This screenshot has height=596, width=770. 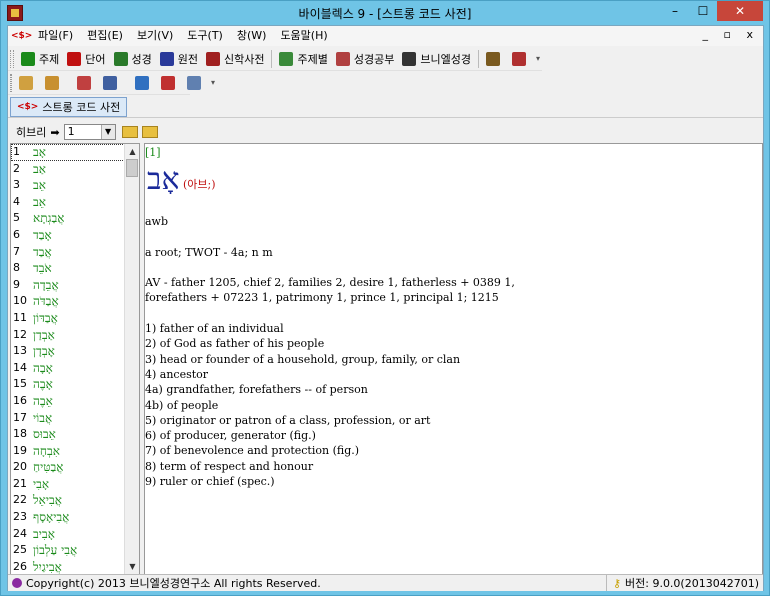 I want to click on document-tab-bar: <$> 스트롱 코드 사전, so click(x=385, y=107).